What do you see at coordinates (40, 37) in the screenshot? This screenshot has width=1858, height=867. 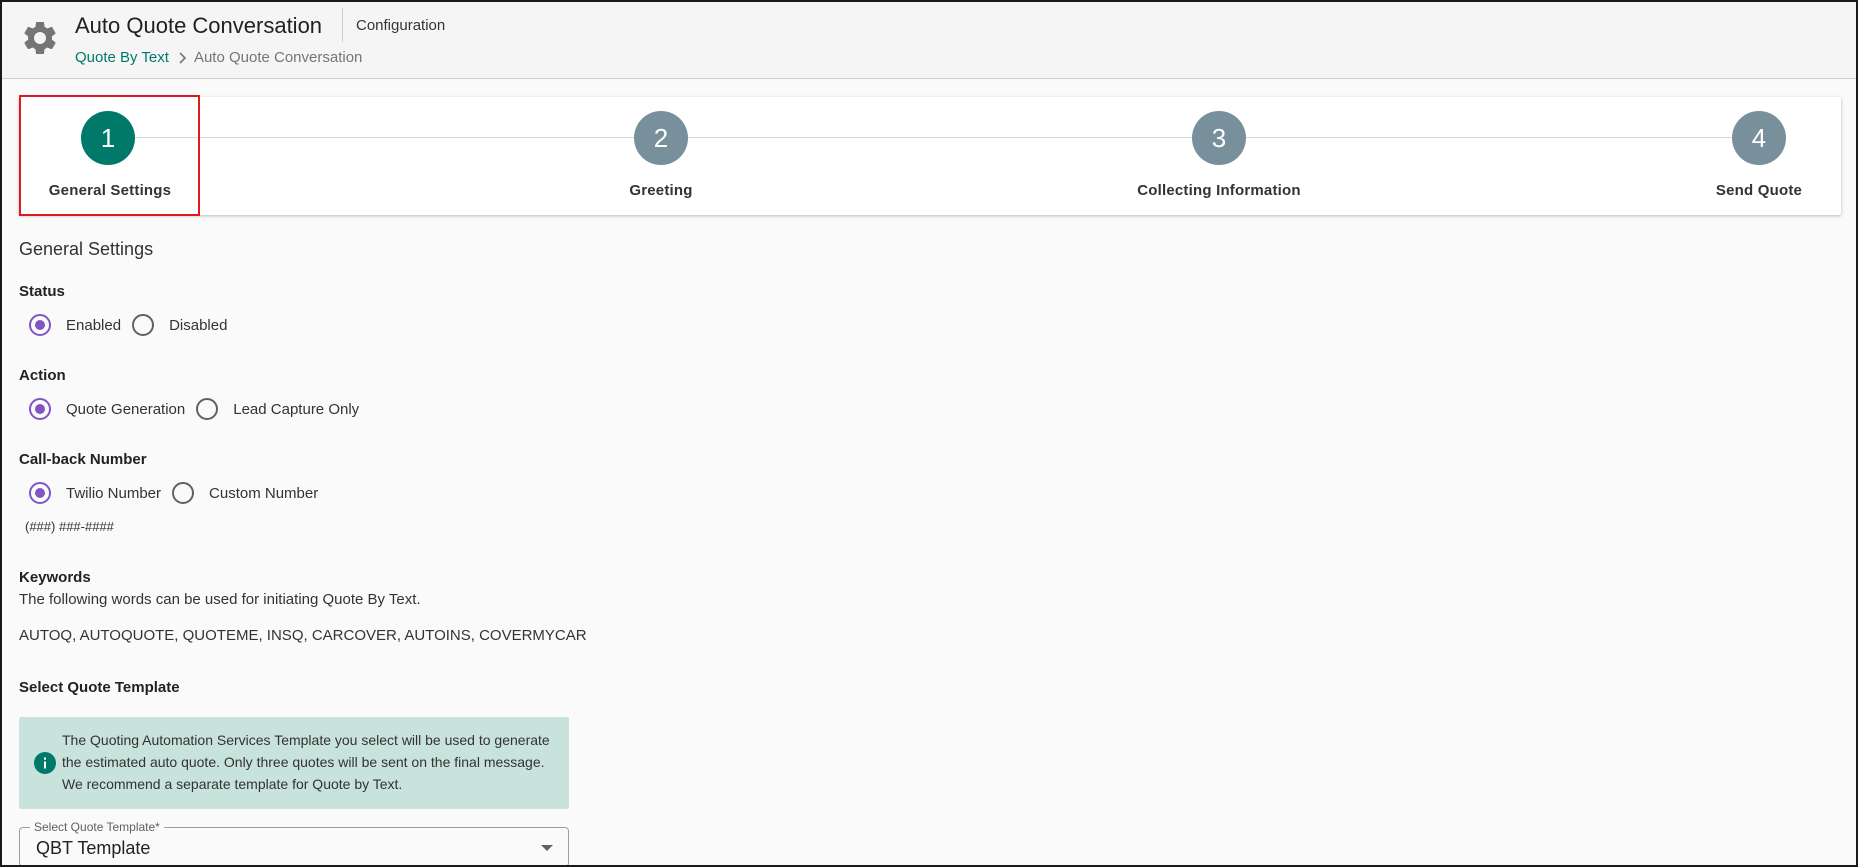 I see `gear-icon` at bounding box center [40, 37].